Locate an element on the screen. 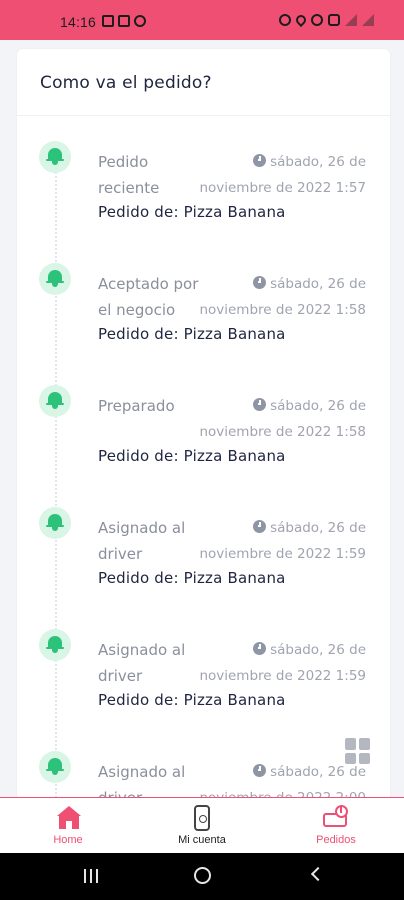 This screenshot has height=900, width=404. wifi-icon is located at coordinates (317, 20).